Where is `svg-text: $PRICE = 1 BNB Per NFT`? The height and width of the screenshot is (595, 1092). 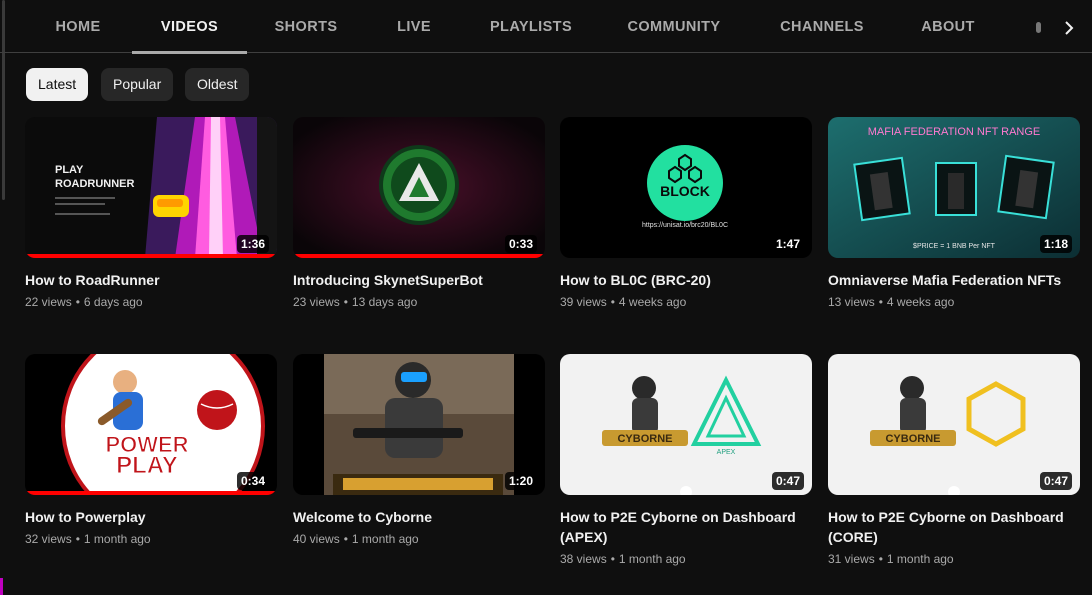
svg-text: $PRICE = 1 BNB Per NFT is located at coordinates (954, 246).